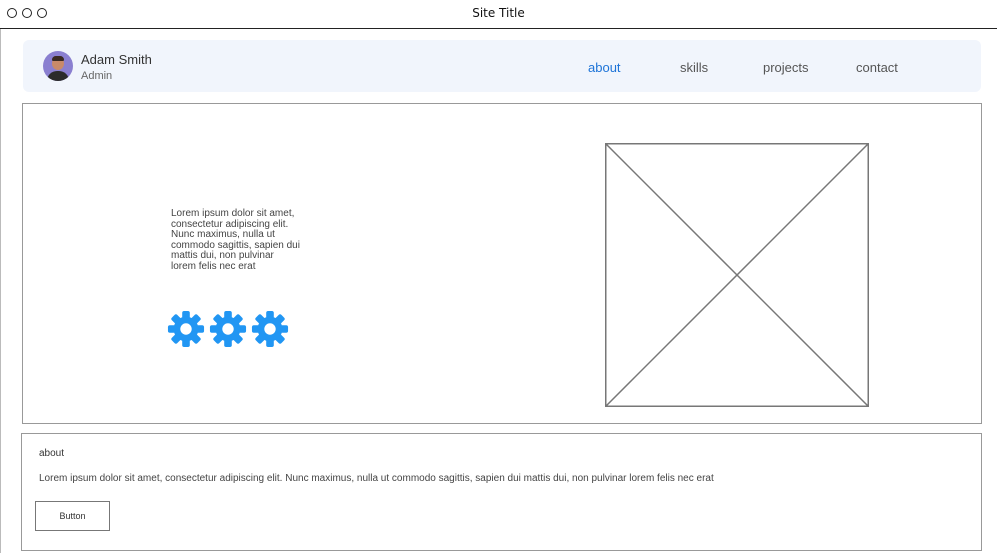 Image resolution: width=997 pixels, height=553 pixels. Describe the element at coordinates (694, 67) in the screenshot. I see `nav-skills: skills` at that location.